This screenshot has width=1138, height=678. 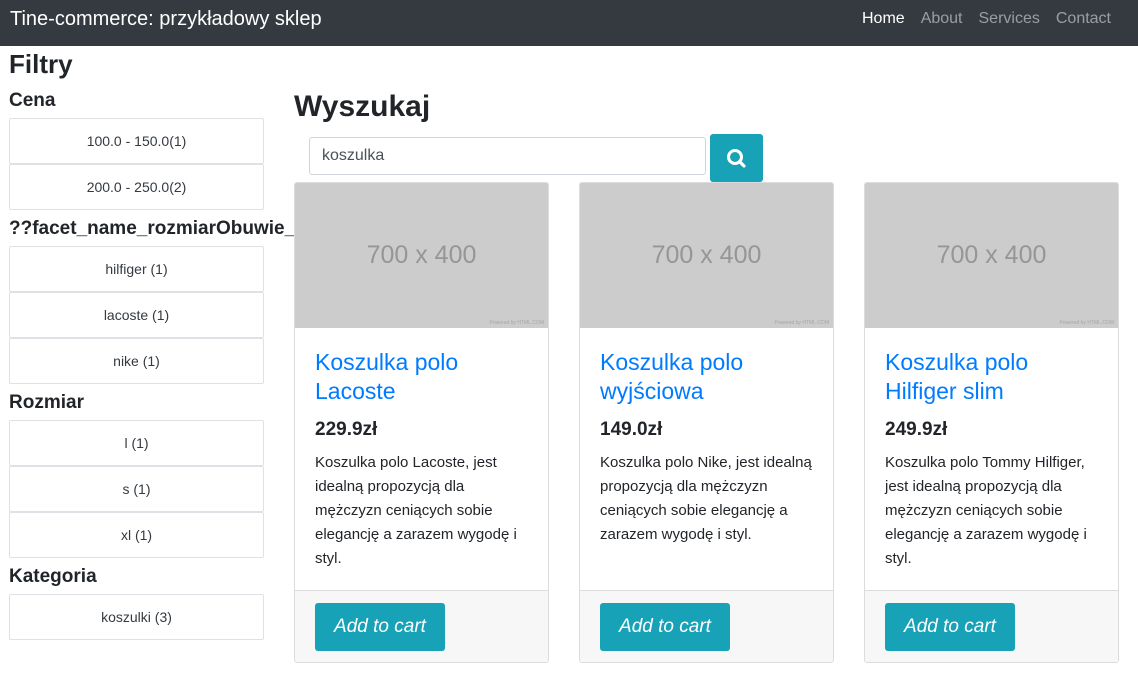 I want to click on filters-title: Filtry, so click(x=41, y=64).